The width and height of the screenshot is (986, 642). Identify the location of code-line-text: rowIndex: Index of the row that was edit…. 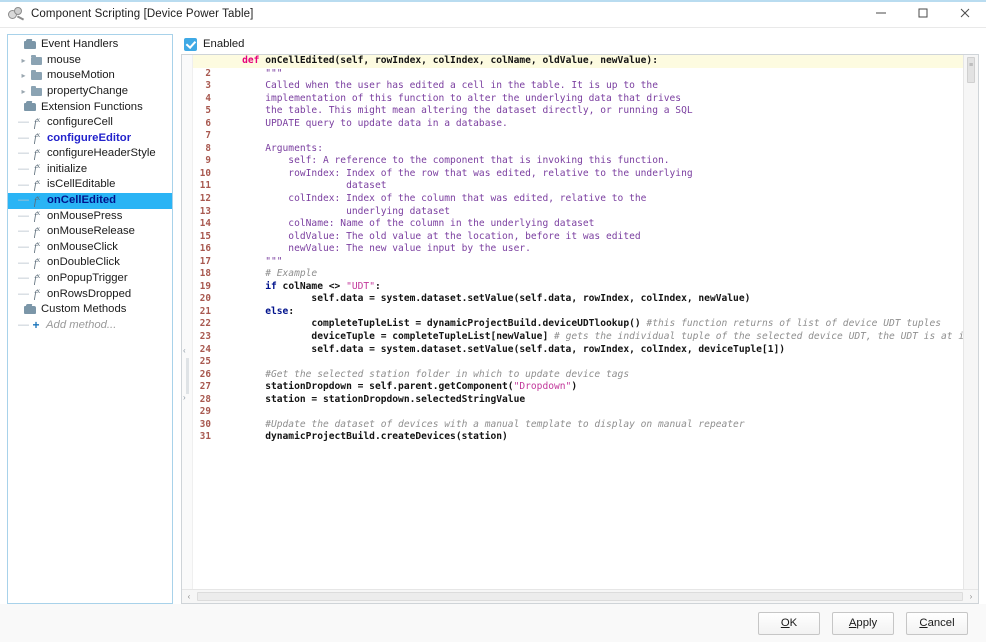
(456, 173).